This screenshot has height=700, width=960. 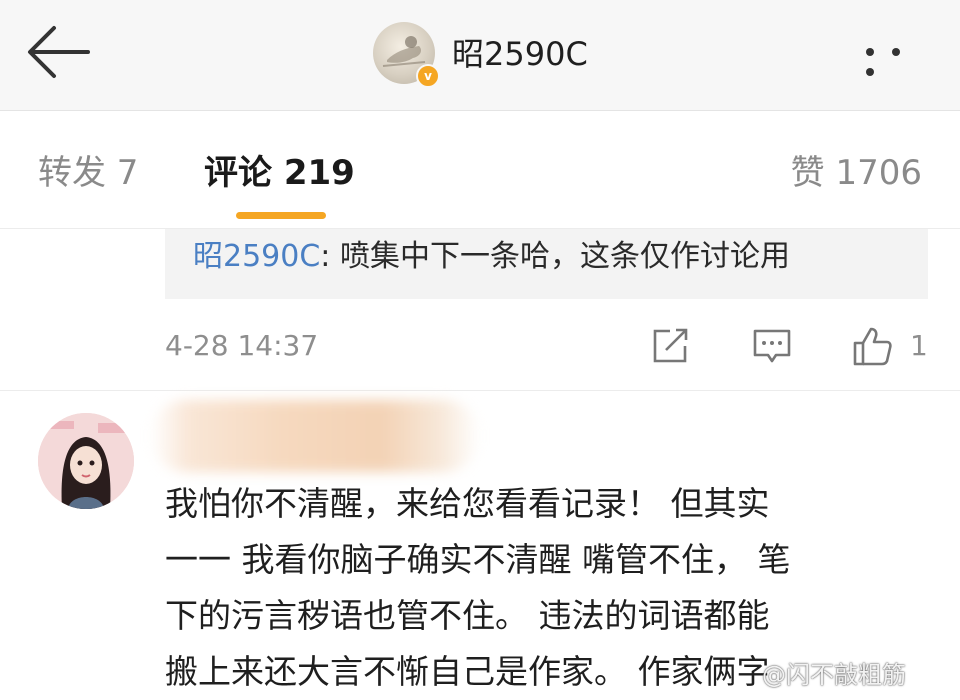 I want to click on cartoon-girl-avatar-image, so click(x=86, y=461).